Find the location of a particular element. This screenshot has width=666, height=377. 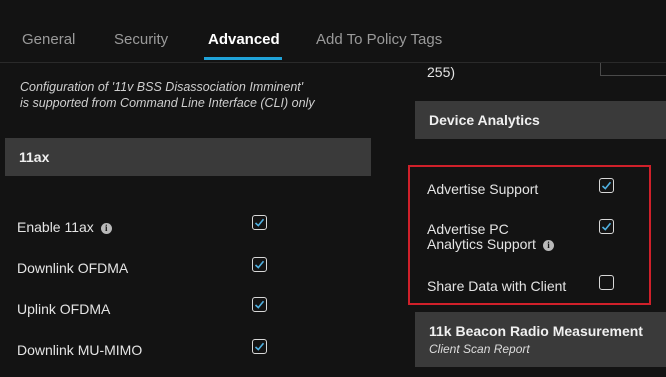

partial-input-field is located at coordinates (633, 69).